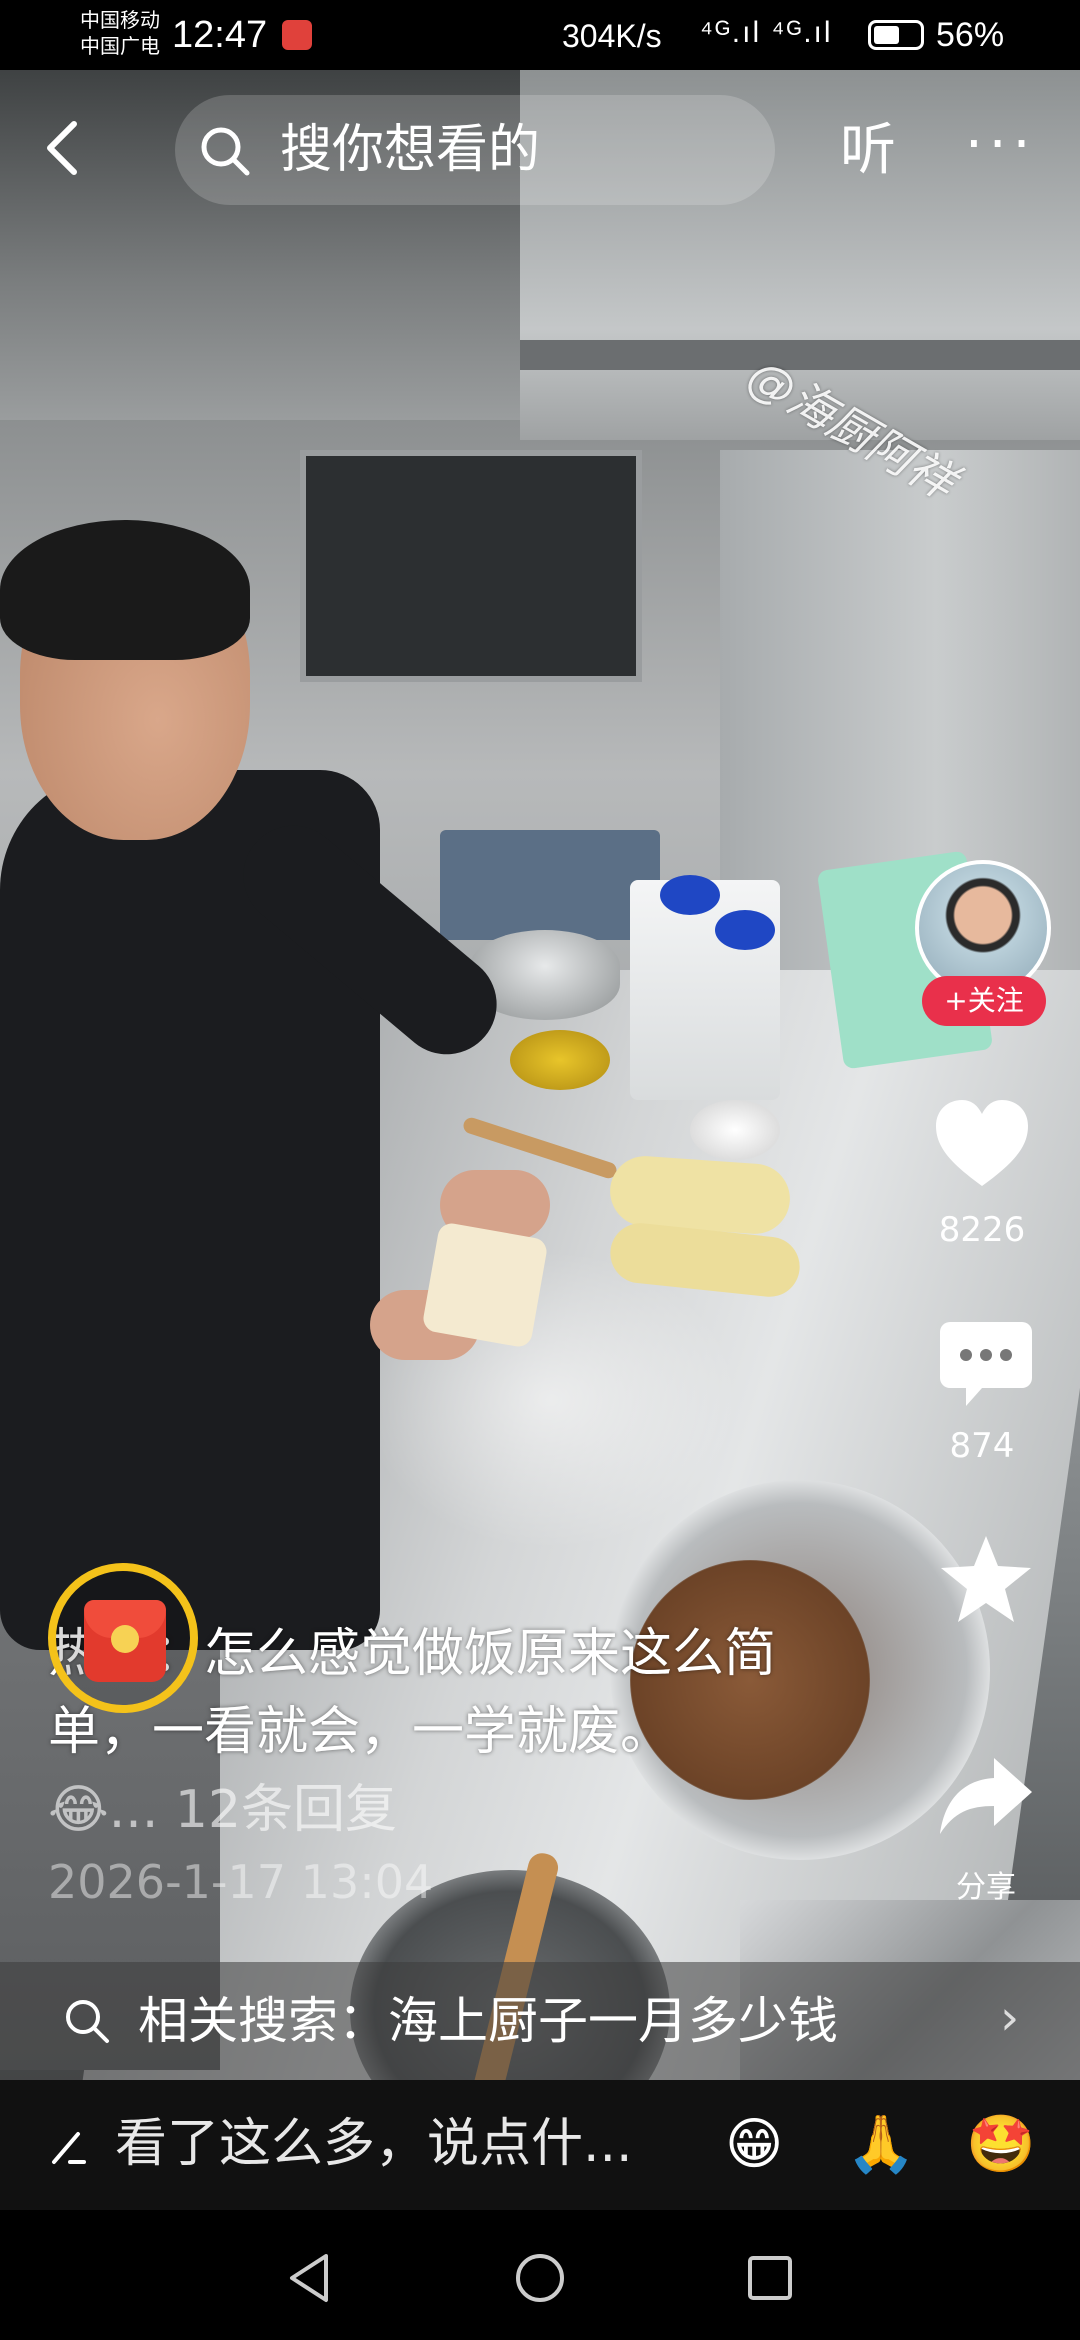 The width and height of the screenshot is (1080, 2340). I want to click on dough-block, so click(485, 1285).